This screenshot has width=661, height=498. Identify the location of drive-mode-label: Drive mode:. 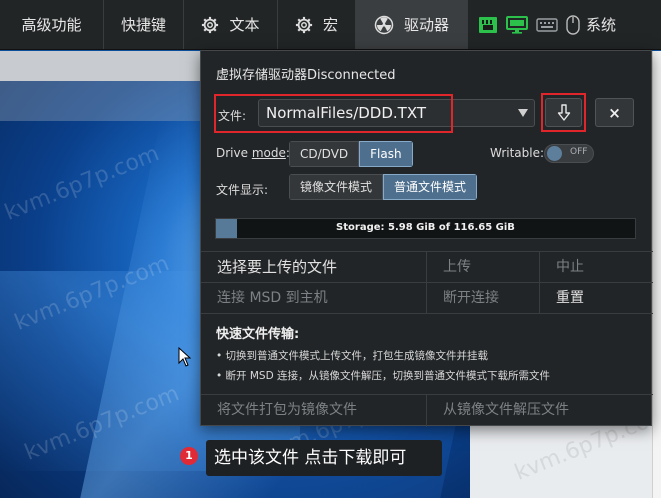
(253, 153).